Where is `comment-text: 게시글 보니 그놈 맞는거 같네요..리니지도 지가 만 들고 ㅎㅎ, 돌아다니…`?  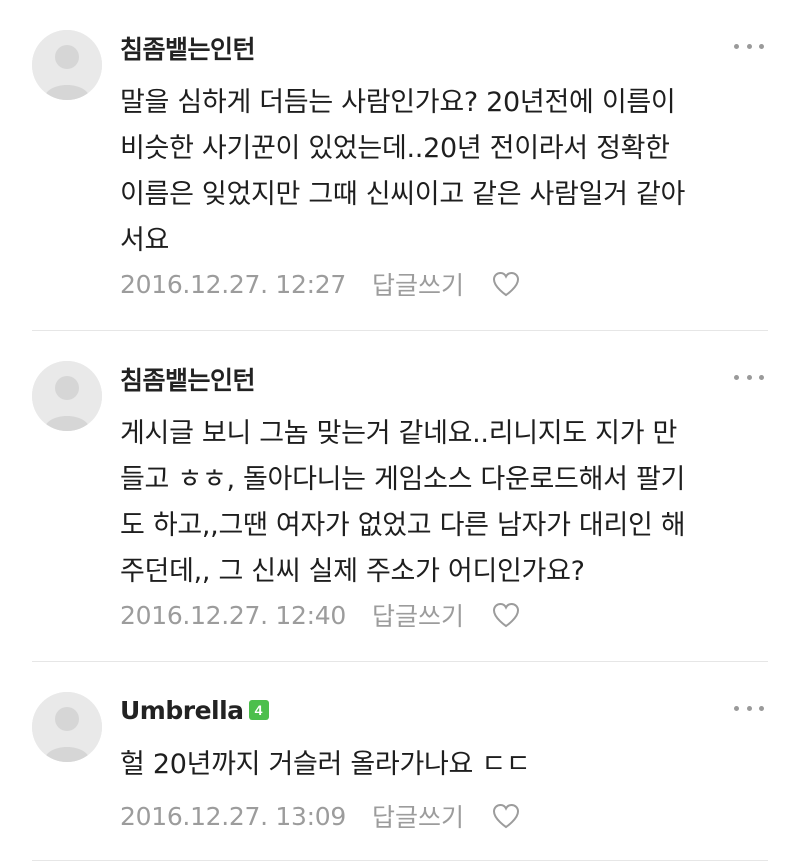
comment-text: 게시글 보니 그놈 맞는거 같네요..리니지도 지가 만 들고 ㅎㅎ, 돌아다니… is located at coordinates (403, 502).